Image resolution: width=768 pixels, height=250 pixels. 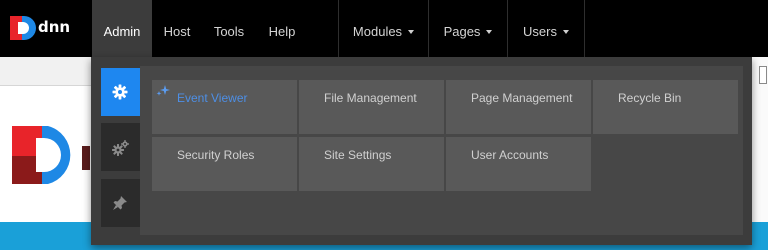 I want to click on side-tab-bookmarks, so click(x=120, y=203).